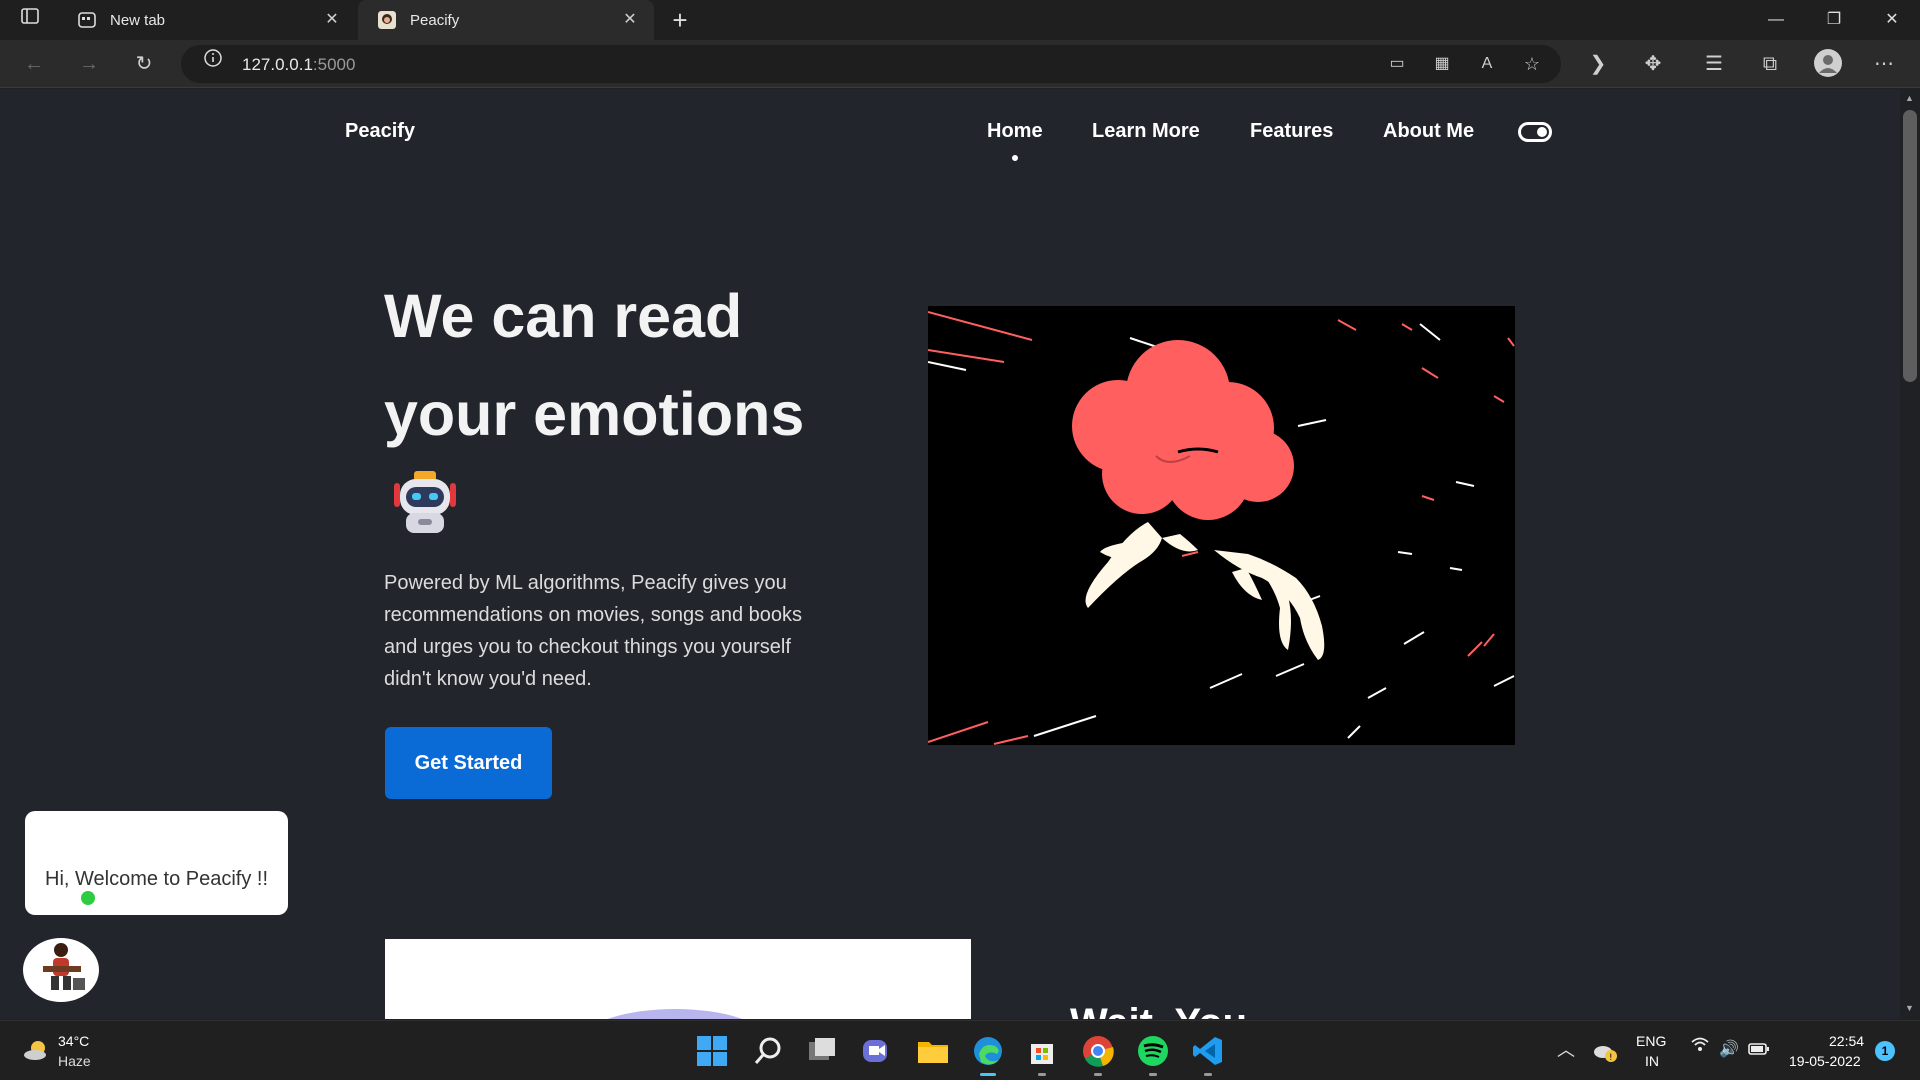 The height and width of the screenshot is (1080, 1920). What do you see at coordinates (1828, 64) in the screenshot?
I see `profile-avatar` at bounding box center [1828, 64].